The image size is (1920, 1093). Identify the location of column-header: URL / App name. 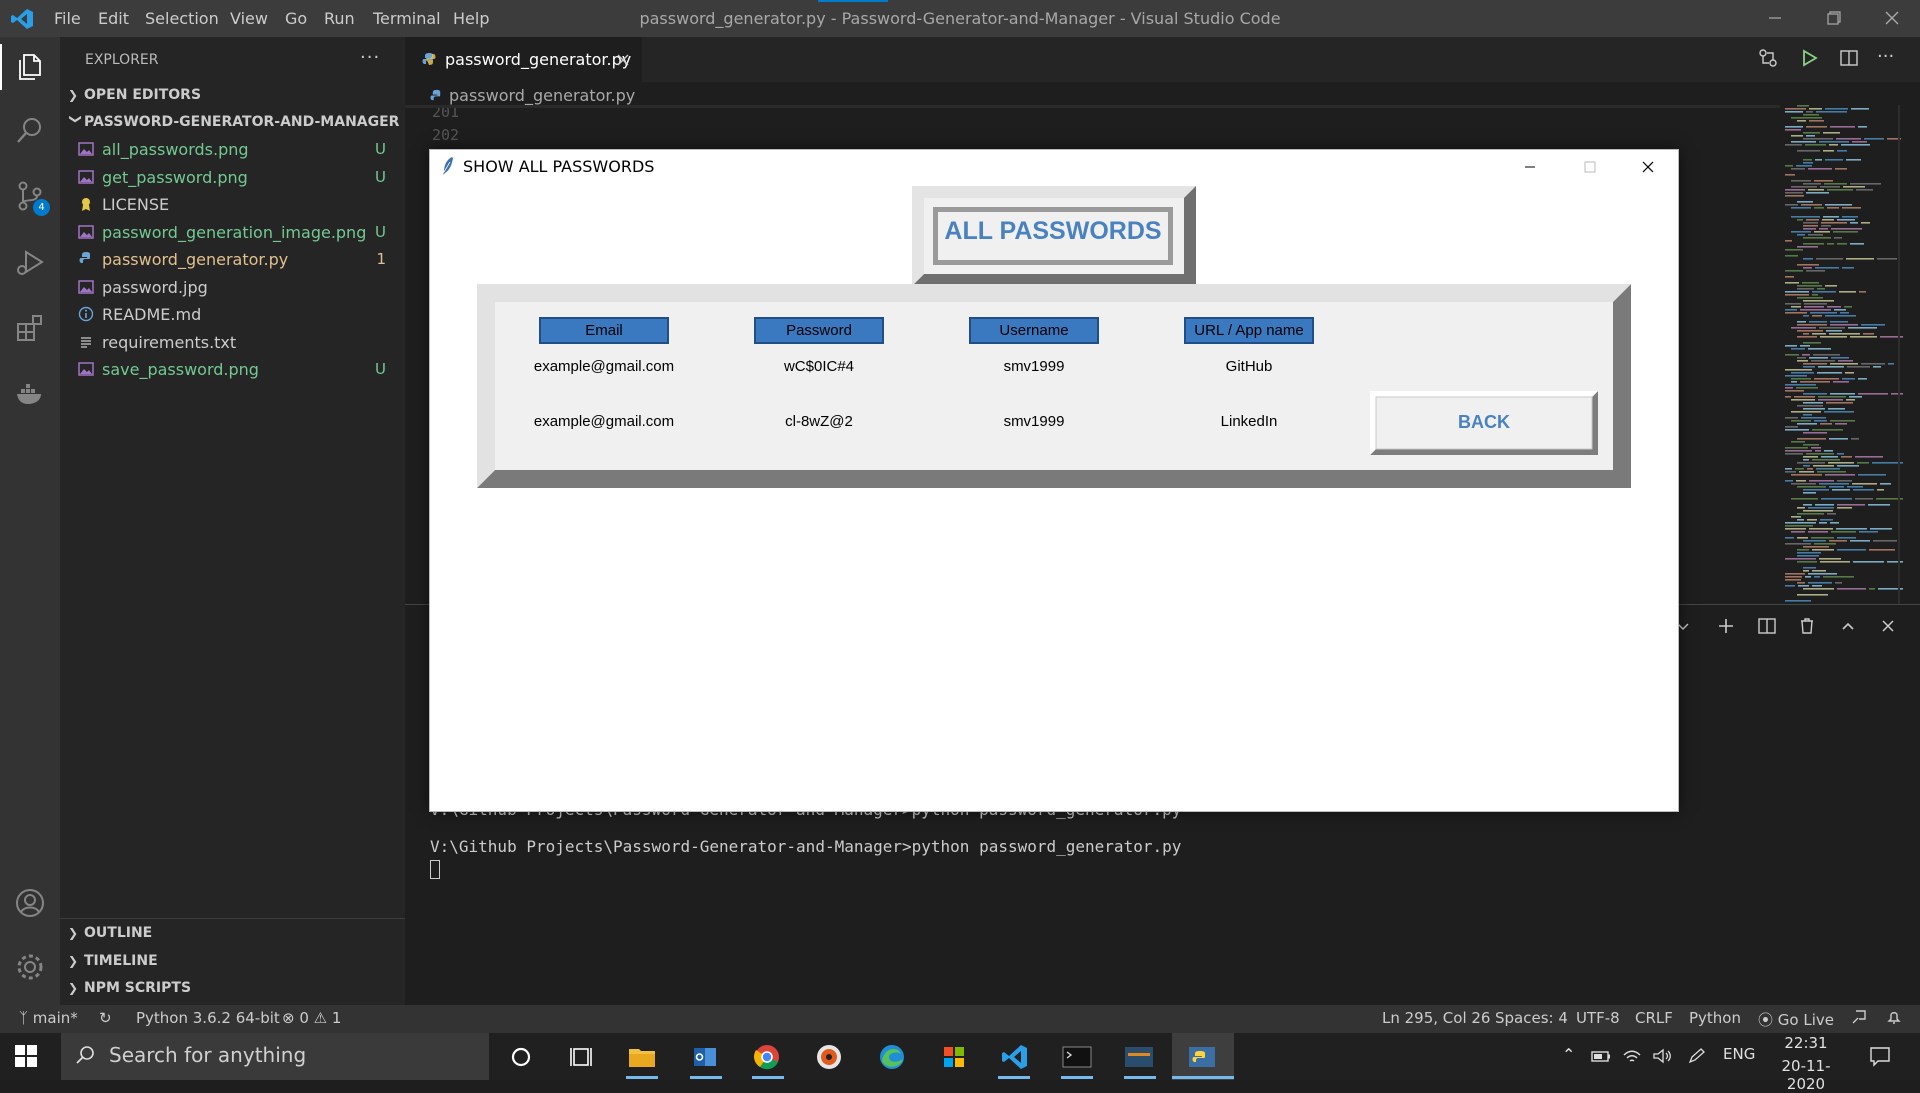
(1249, 330).